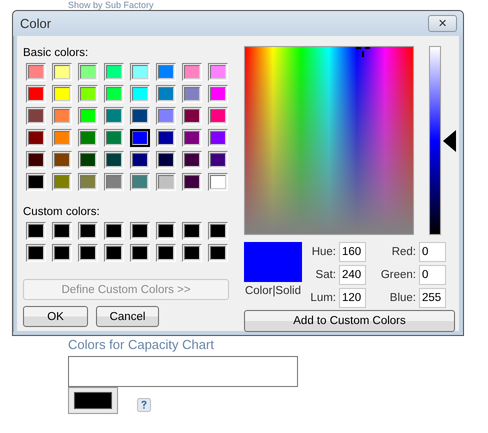  Describe the element at coordinates (141, 345) in the screenshot. I see `section-label: Colors for Capacity Chart` at that location.